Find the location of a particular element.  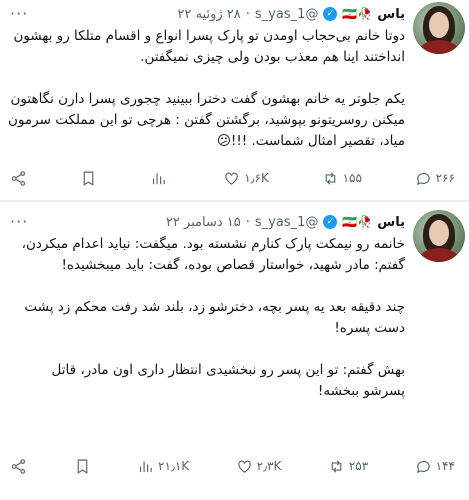

views-button is located at coordinates (160, 178).